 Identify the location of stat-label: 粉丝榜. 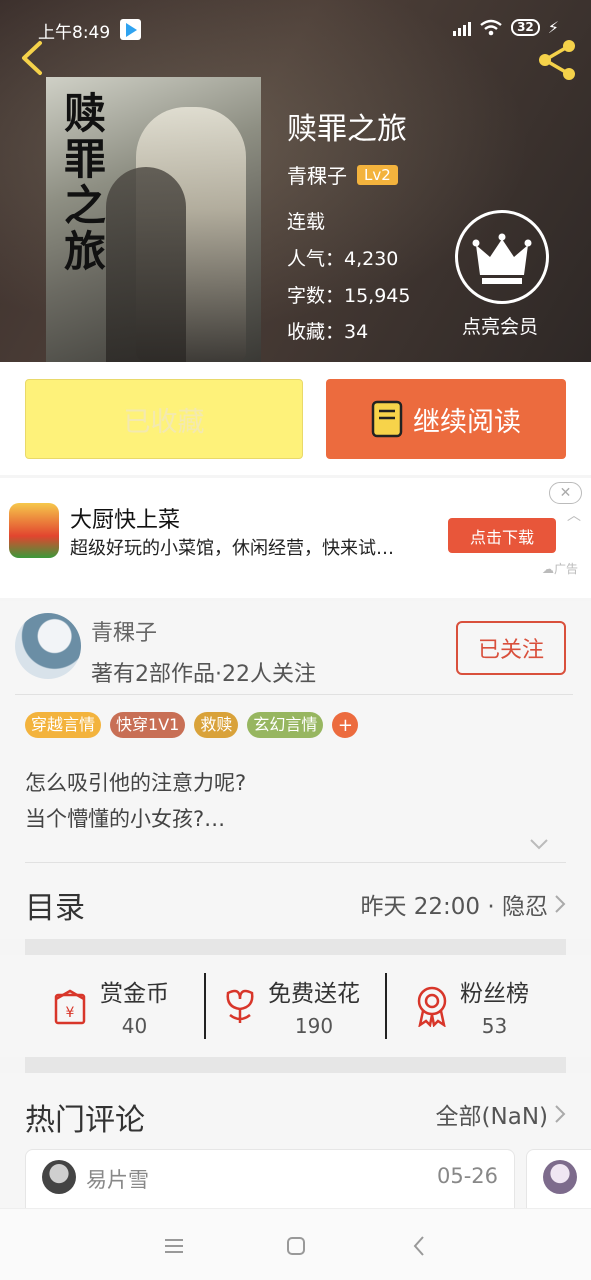
(494, 994).